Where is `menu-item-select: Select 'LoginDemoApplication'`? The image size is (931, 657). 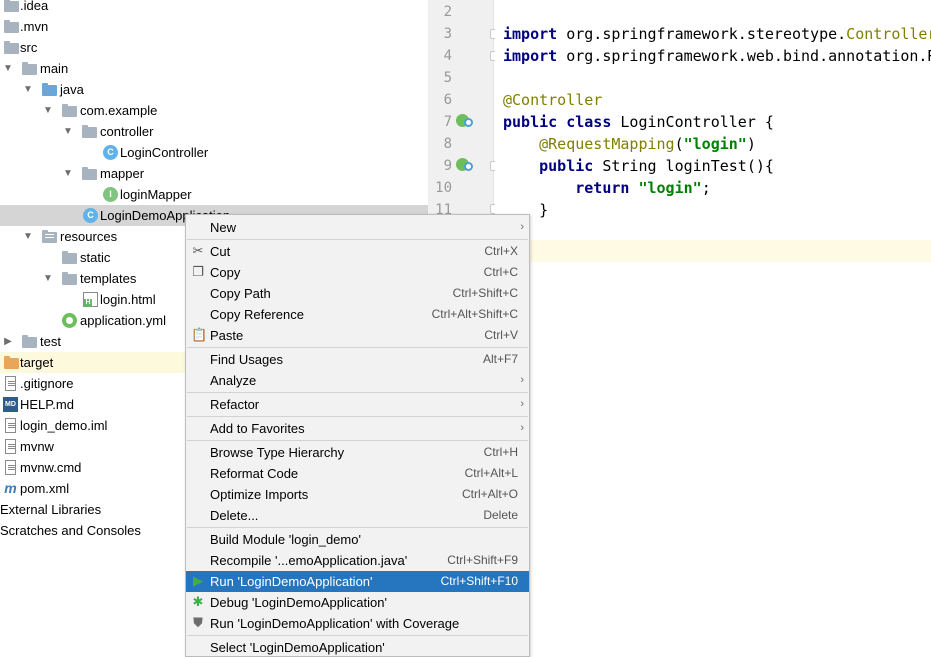
menu-item-select: Select 'LoginDemoApplication' is located at coordinates (357, 646).